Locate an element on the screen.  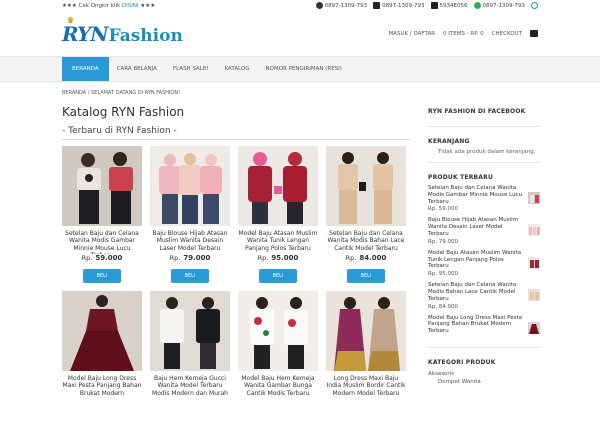
nav-flash-sale: FLASH SALE! is located at coordinates (191, 69).